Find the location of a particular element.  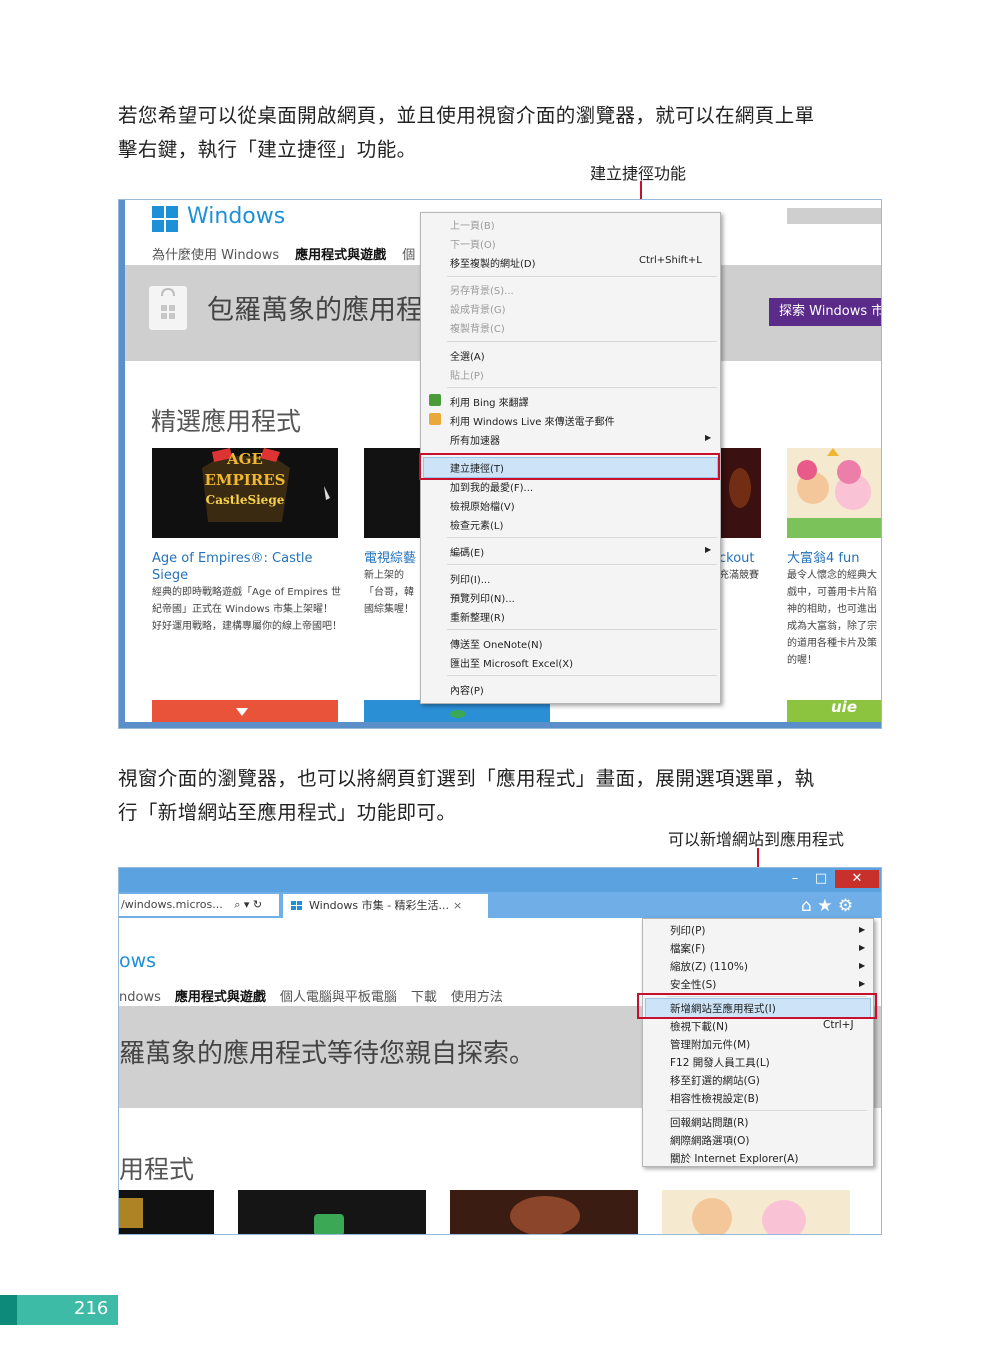

menu-compatibility-view: 相容性檢視設定(B) is located at coordinates (714, 1098).